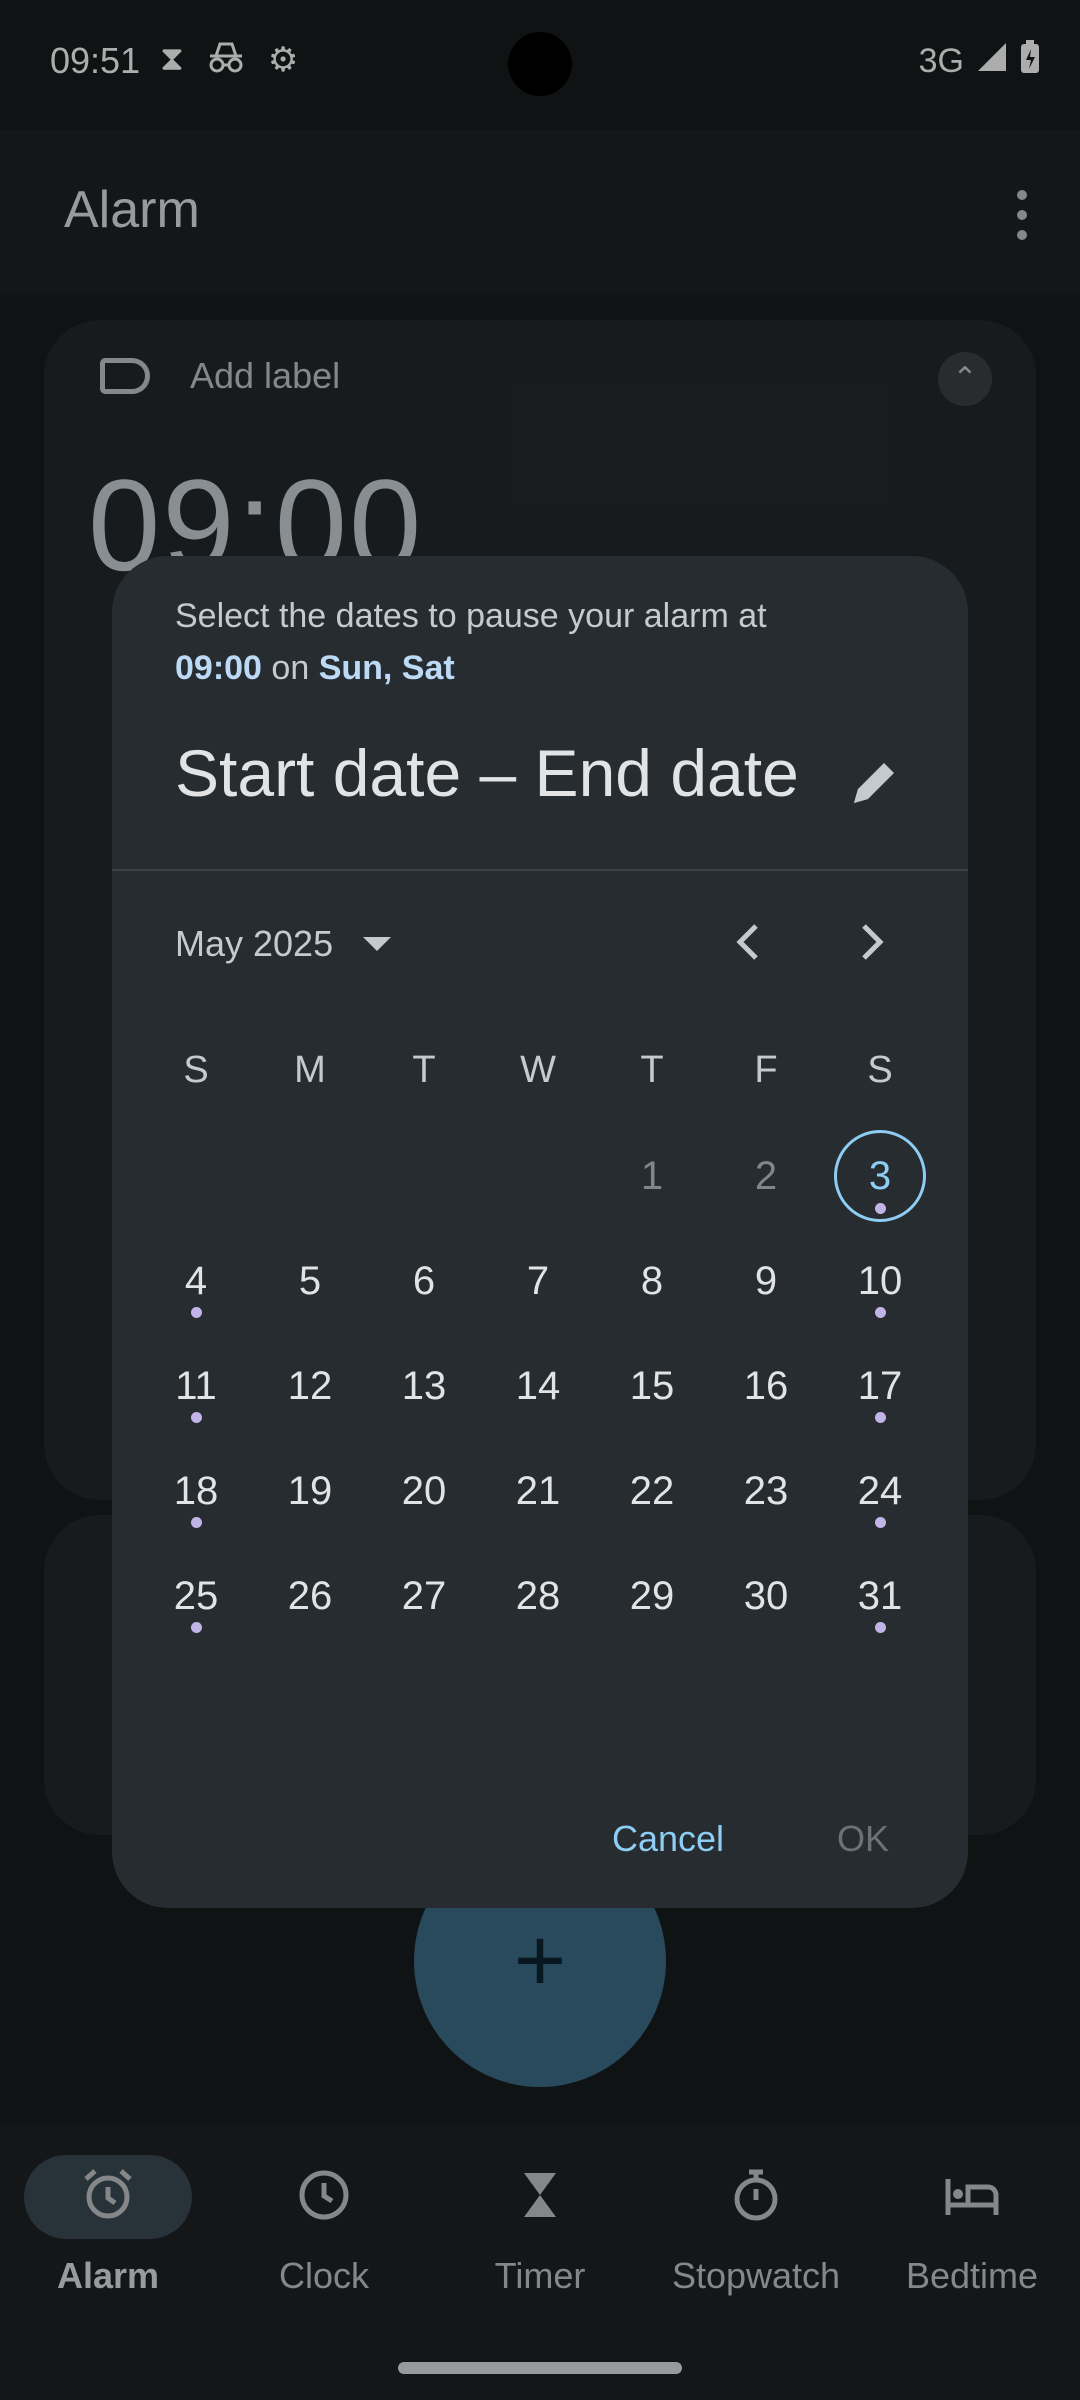 The width and height of the screenshot is (1080, 2400). I want to click on day-number: 30, so click(766, 1596).